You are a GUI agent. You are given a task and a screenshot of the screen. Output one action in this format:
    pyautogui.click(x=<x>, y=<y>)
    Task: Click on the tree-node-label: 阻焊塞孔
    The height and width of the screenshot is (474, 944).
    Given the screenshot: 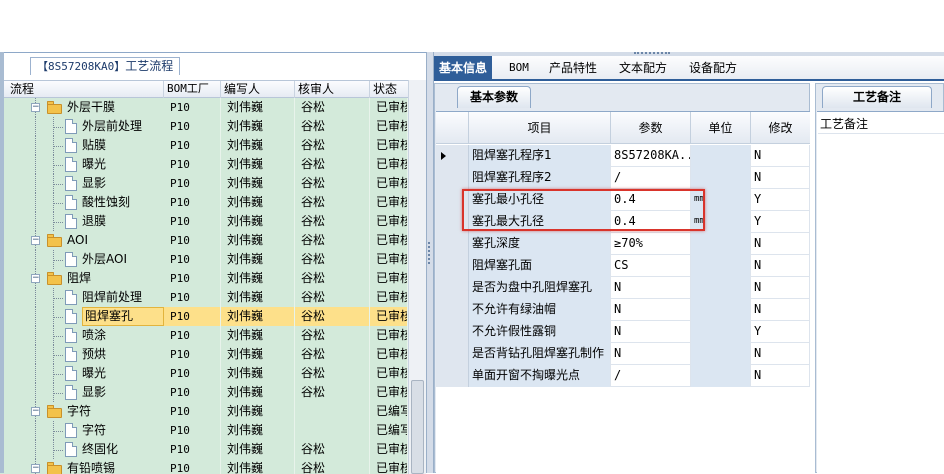 What is the action you would take?
    pyautogui.click(x=123, y=316)
    